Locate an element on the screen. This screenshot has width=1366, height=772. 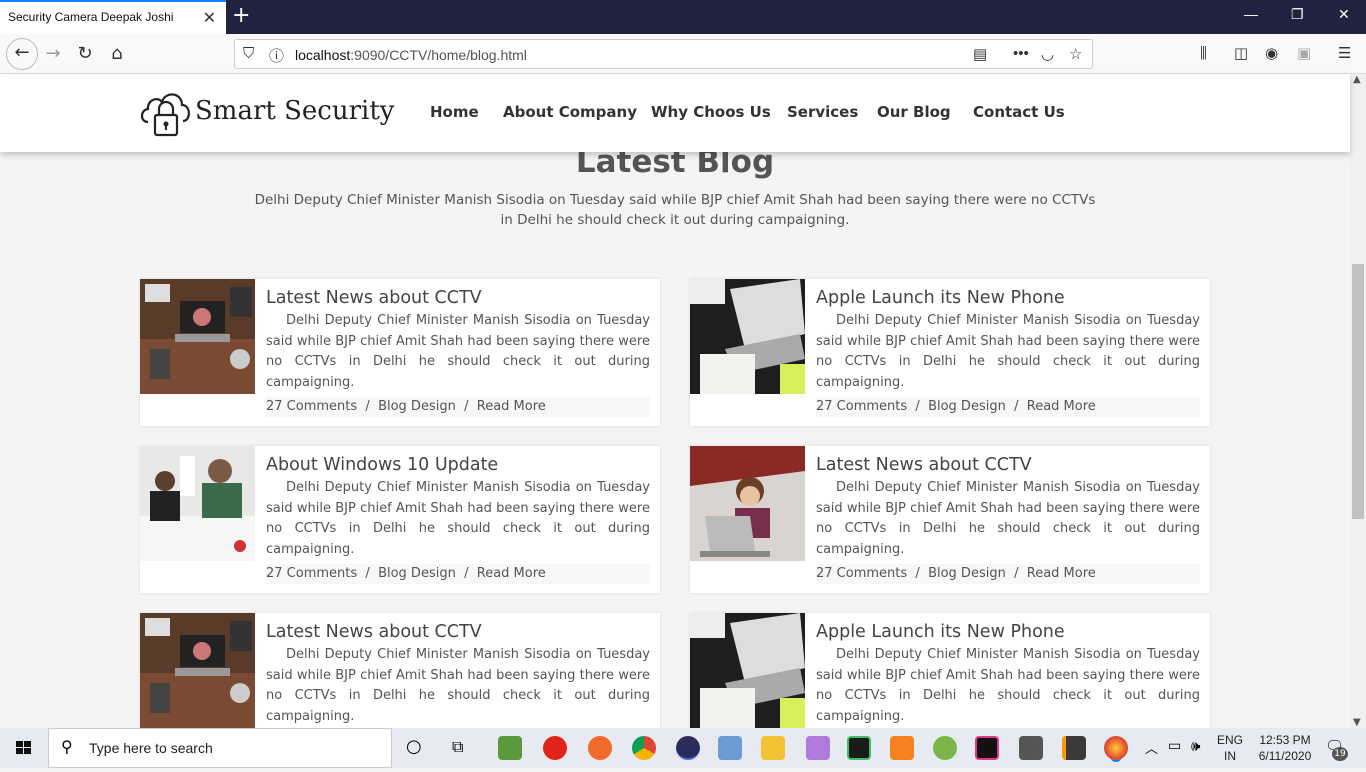
blog-thumbnail-office is located at coordinates (197, 503).